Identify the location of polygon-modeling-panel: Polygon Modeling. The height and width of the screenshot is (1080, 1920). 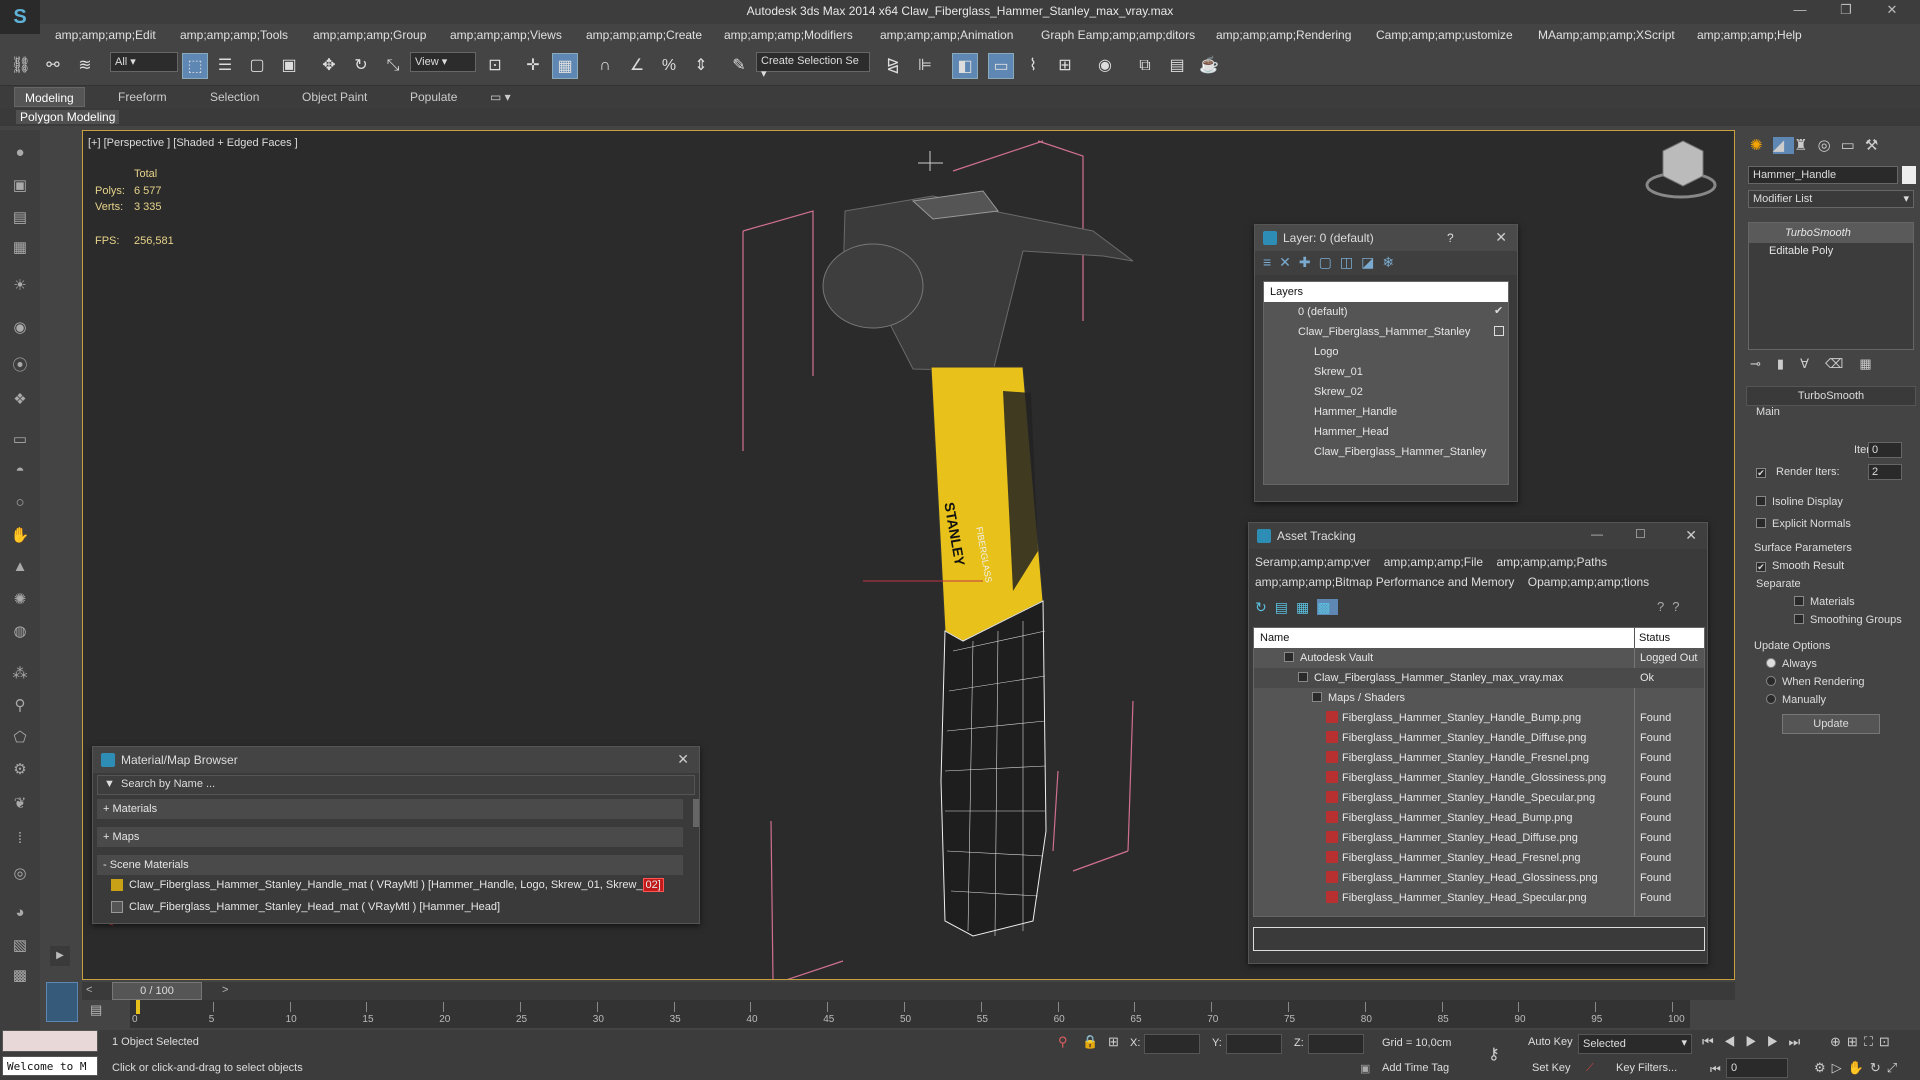
(68, 117).